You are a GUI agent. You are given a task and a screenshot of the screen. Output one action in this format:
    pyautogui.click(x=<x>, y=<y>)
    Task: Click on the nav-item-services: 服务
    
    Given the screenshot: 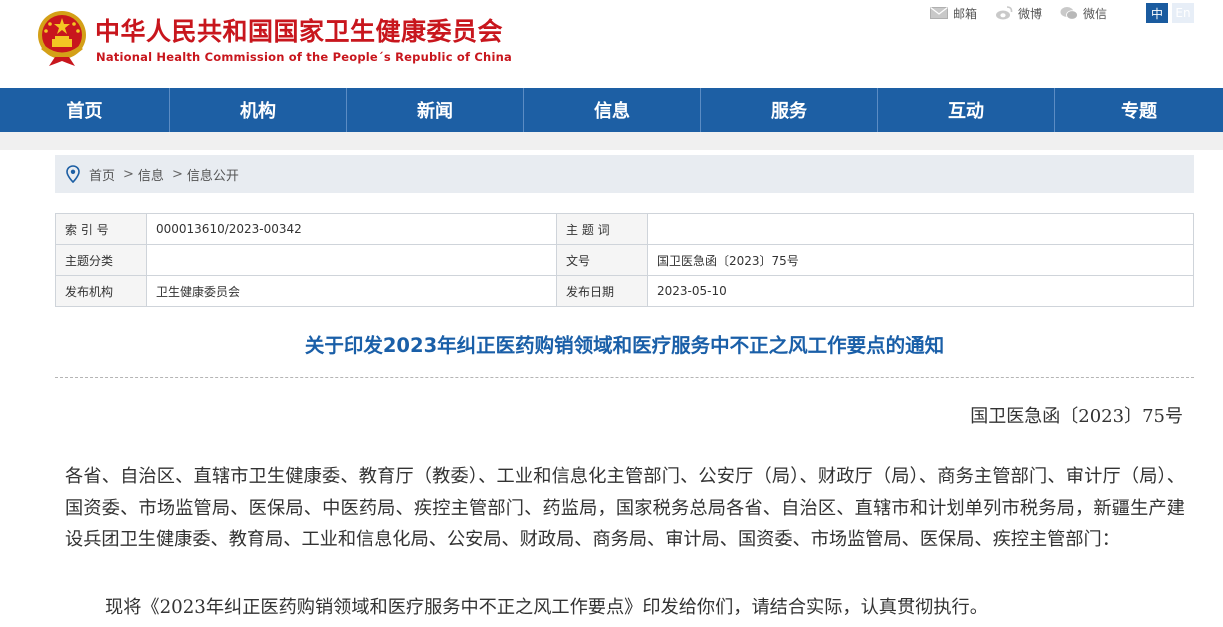 What is the action you would take?
    pyautogui.click(x=789, y=110)
    